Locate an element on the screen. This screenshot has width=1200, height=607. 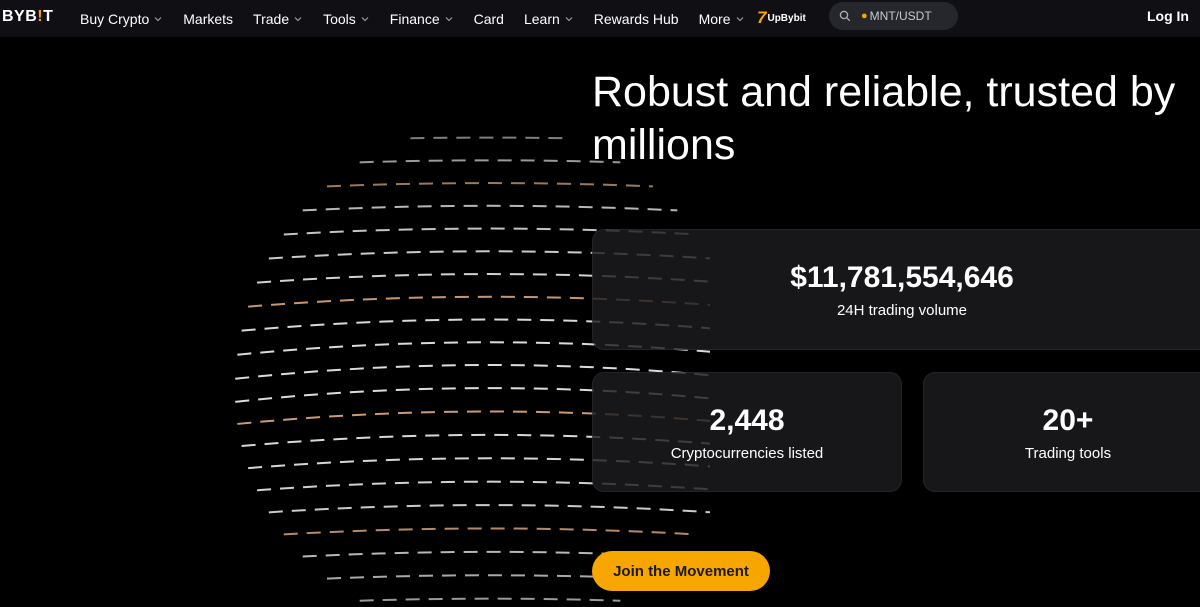
stat-value: 2,448 is located at coordinates (747, 420).